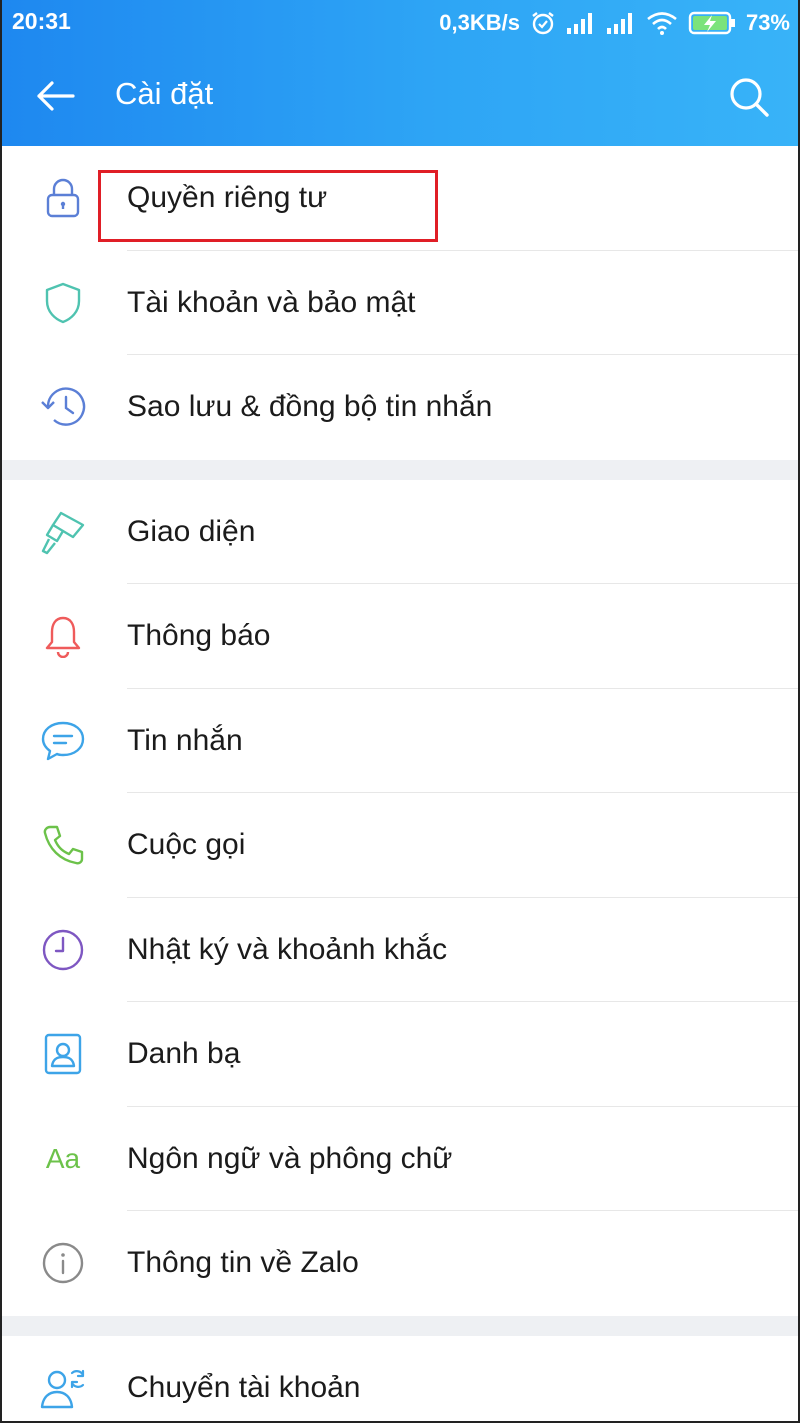  I want to click on setting-label: Thông tin về Zalo, so click(243, 1263).